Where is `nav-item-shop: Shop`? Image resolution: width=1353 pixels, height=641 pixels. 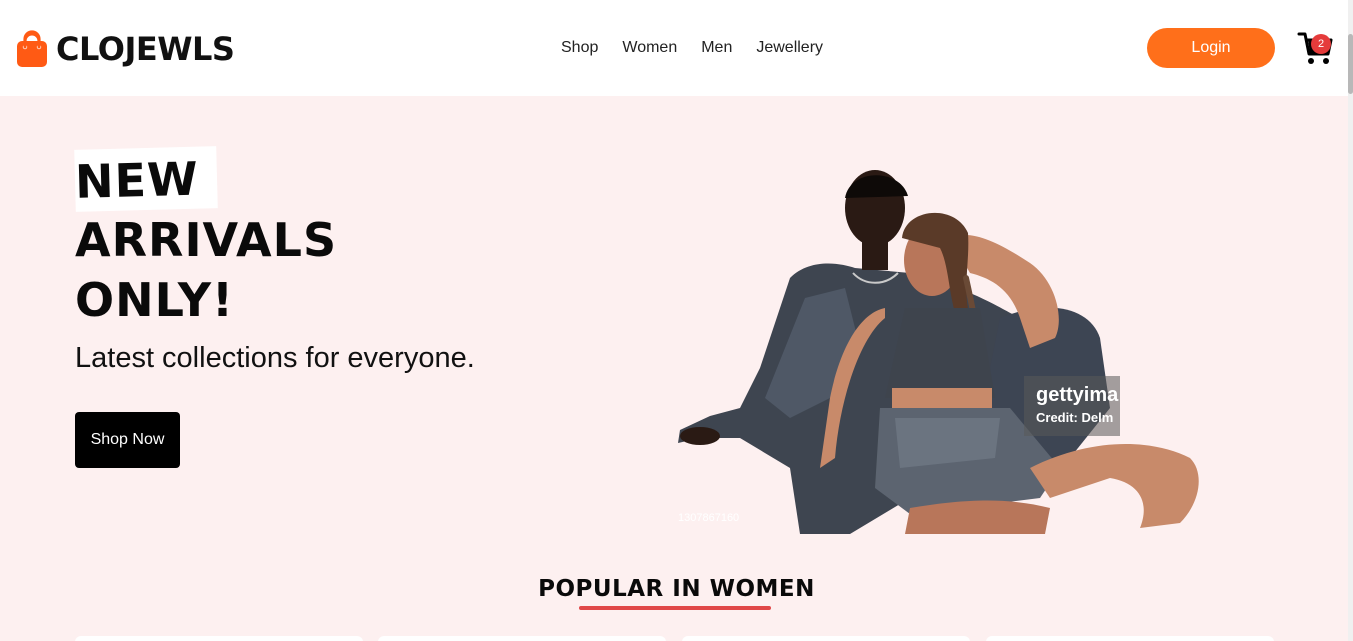
nav-item-shop: Shop is located at coordinates (579, 48).